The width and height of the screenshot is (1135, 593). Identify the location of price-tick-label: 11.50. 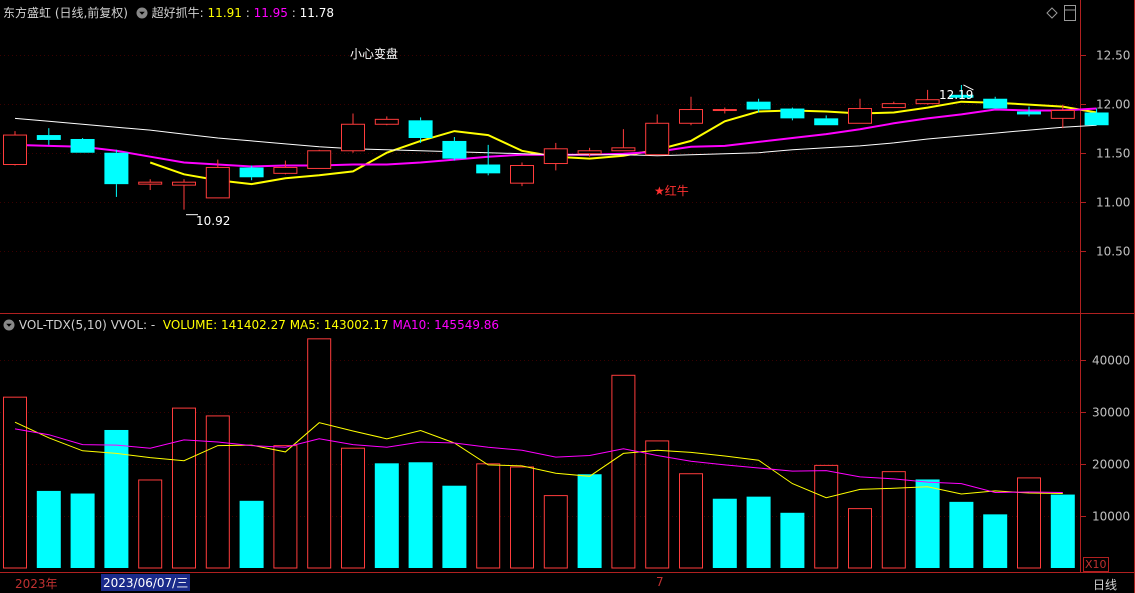
(1113, 154).